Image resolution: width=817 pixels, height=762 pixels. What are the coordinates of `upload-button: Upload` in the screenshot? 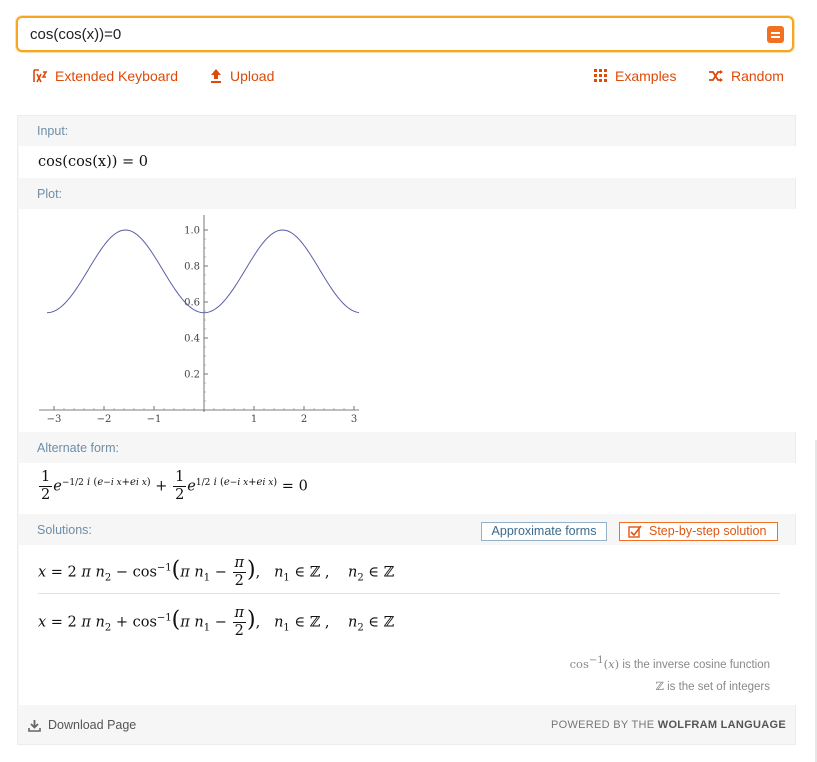 It's located at (241, 76).